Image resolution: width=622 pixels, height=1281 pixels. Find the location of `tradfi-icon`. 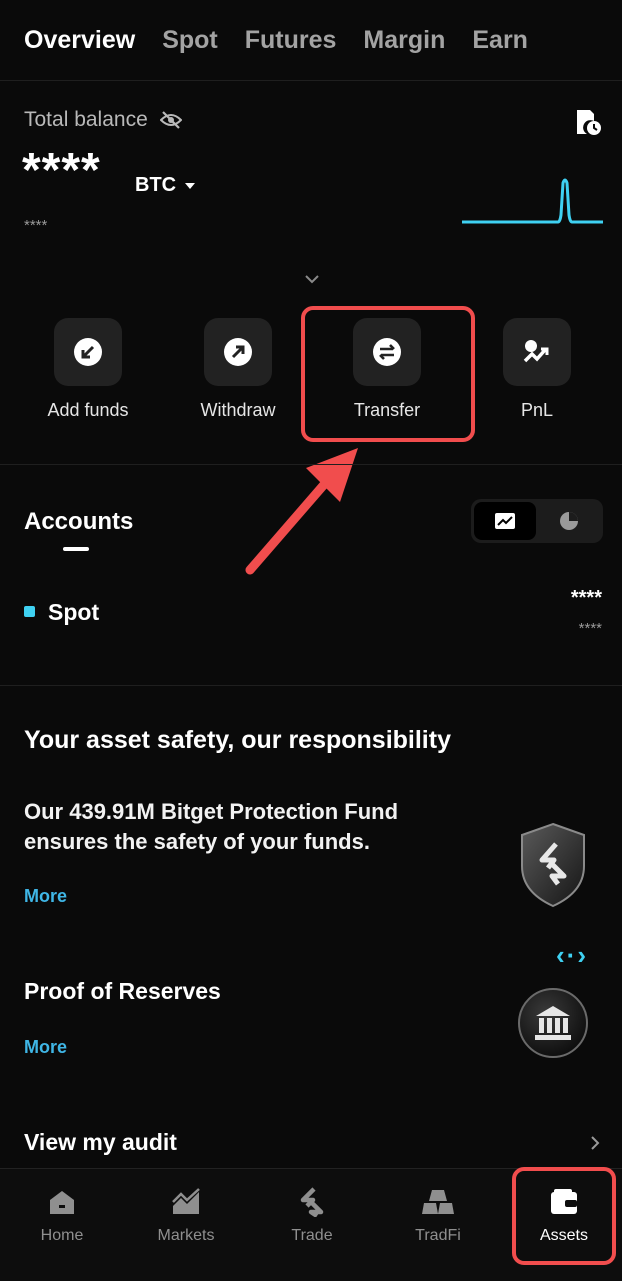

tradfi-icon is located at coordinates (438, 1202).